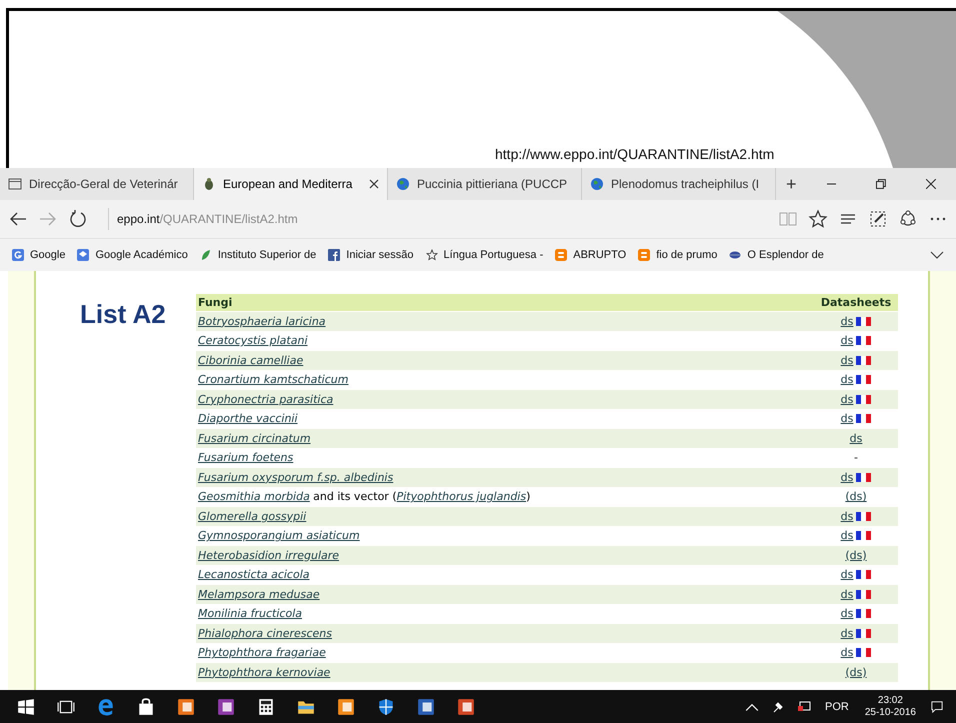 This screenshot has width=956, height=723. Describe the element at coordinates (26, 707) in the screenshot. I see `windows-start-icon` at that location.